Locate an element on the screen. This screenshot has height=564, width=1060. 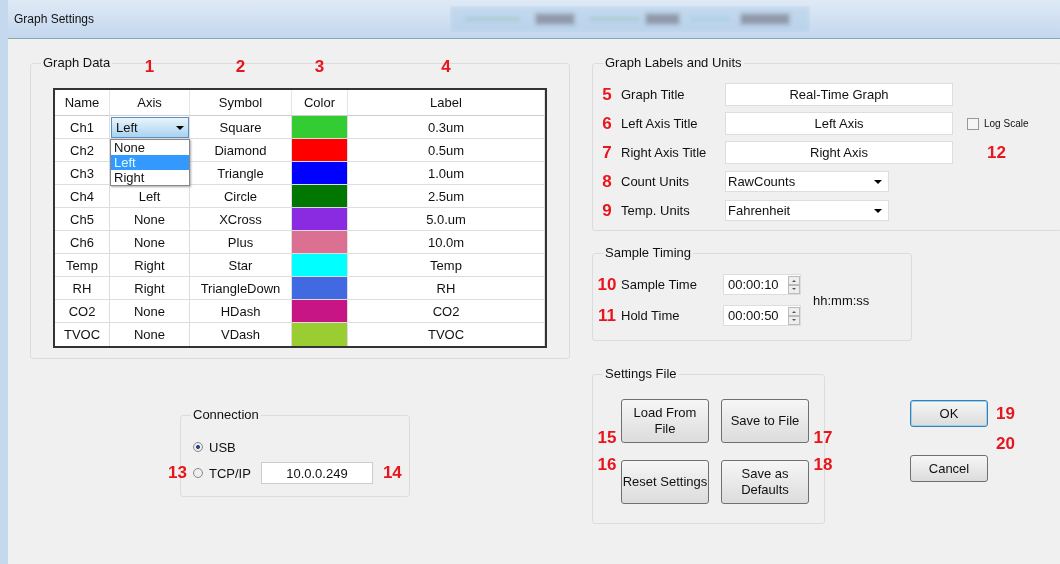
table-cell: Ch1 is located at coordinates (82, 127).